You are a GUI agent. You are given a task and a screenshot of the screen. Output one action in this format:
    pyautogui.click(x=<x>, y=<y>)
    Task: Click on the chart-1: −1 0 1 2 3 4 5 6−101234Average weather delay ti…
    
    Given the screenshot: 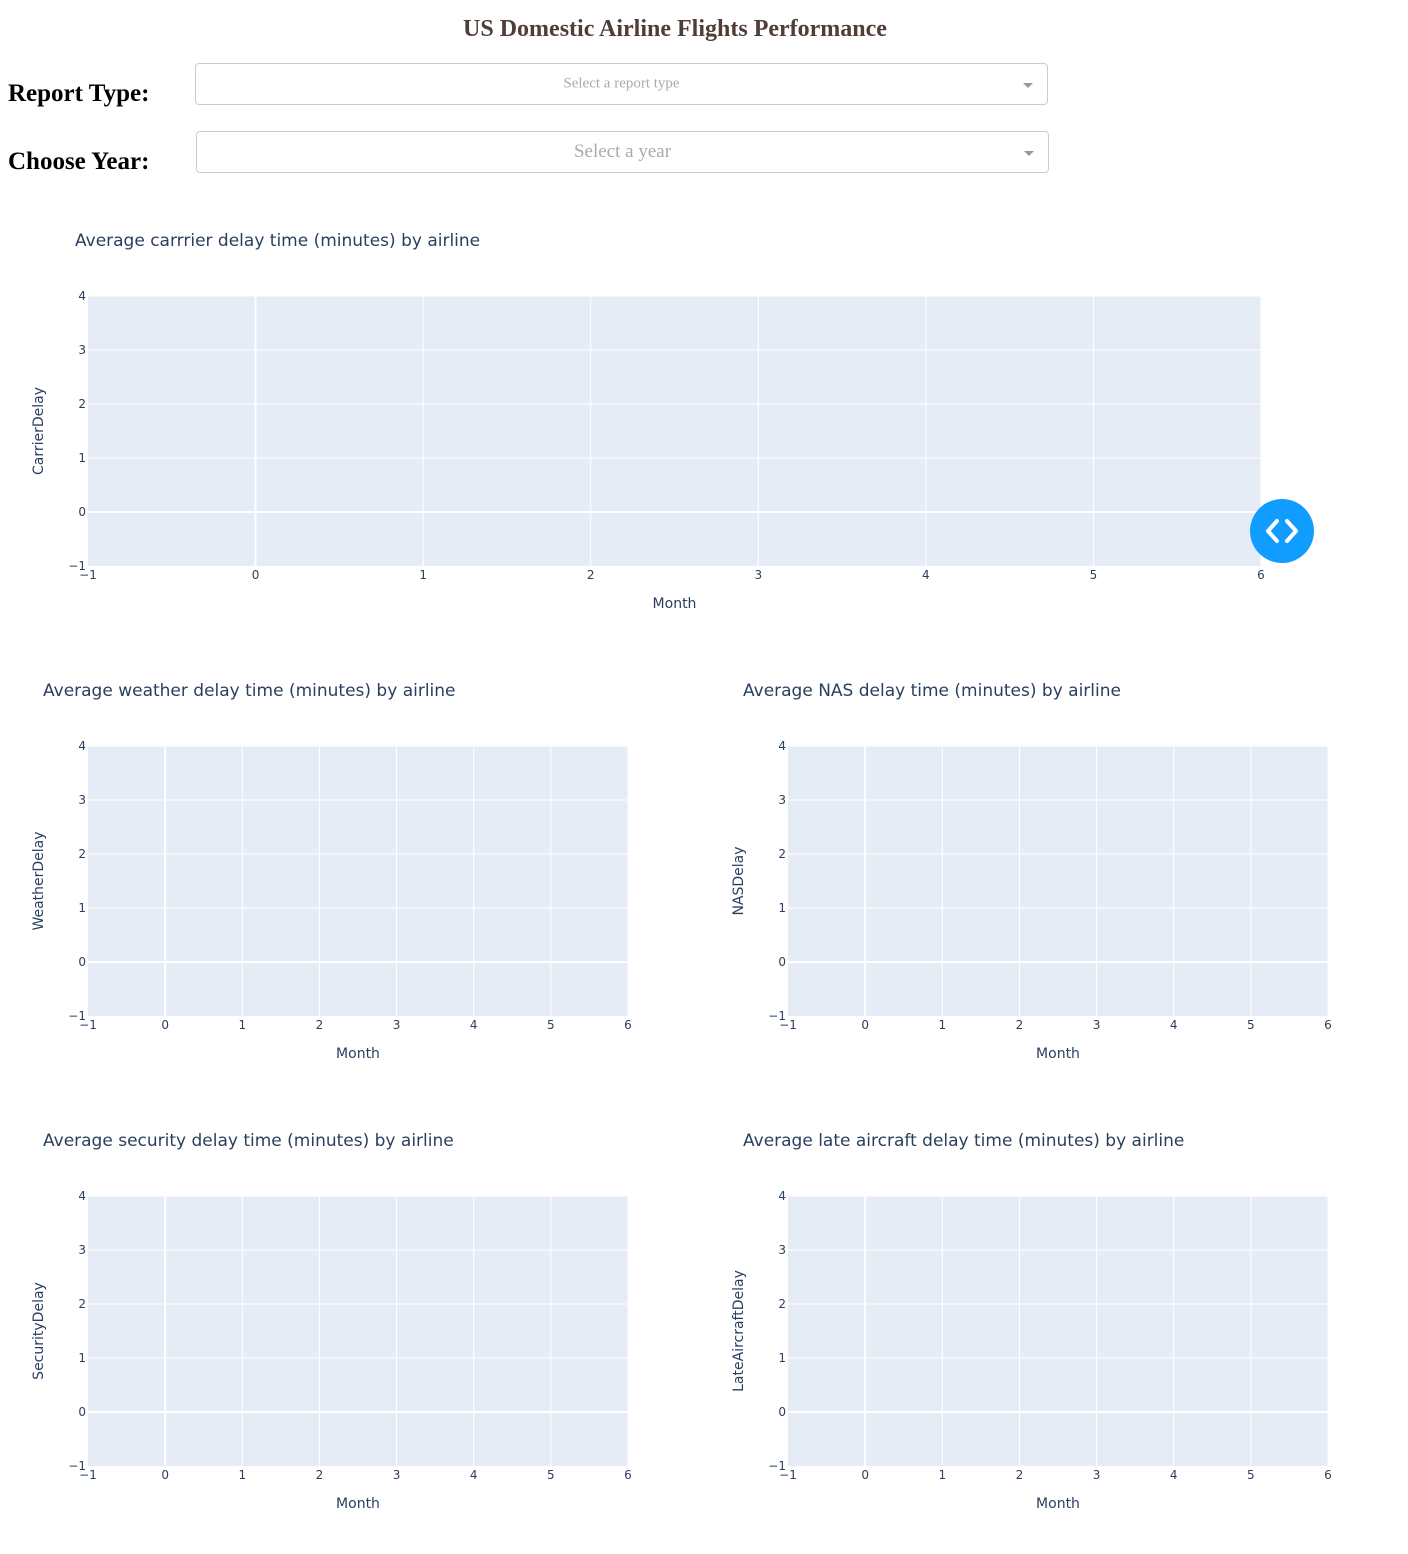 What is the action you would take?
    pyautogui.click(x=331, y=871)
    